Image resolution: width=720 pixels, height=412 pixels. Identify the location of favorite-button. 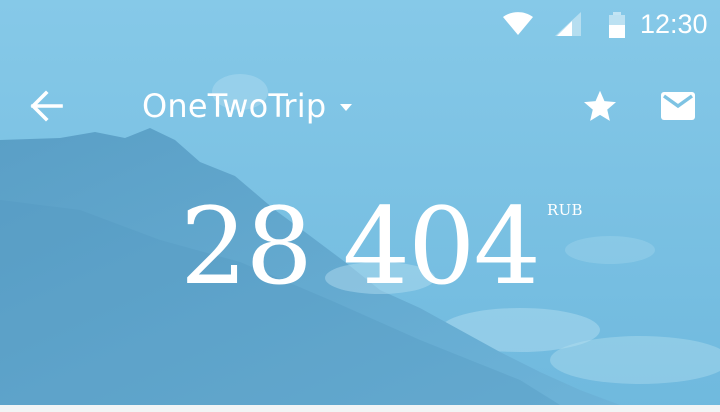
(600, 106).